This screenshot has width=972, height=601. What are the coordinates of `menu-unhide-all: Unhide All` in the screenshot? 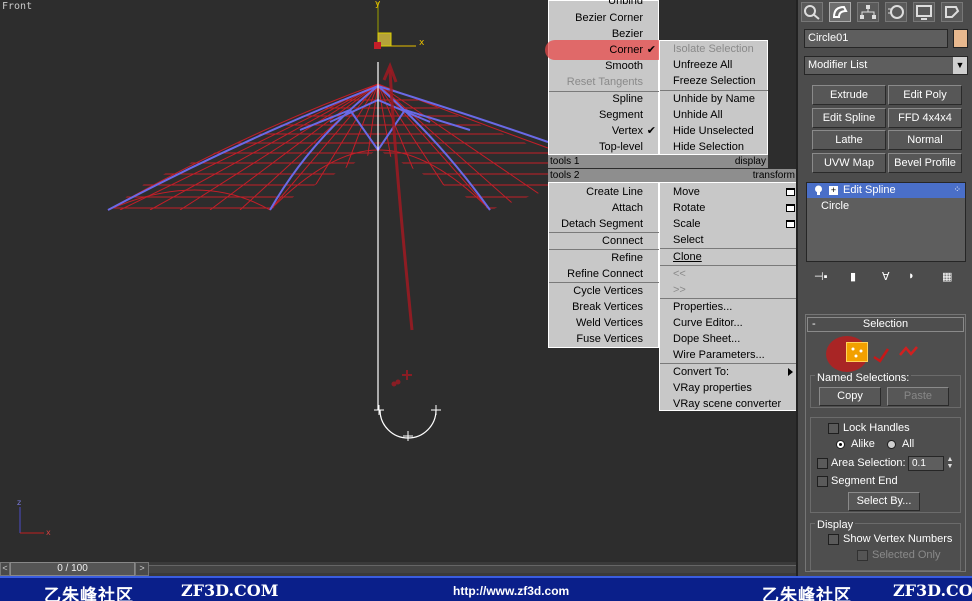 It's located at (714, 115).